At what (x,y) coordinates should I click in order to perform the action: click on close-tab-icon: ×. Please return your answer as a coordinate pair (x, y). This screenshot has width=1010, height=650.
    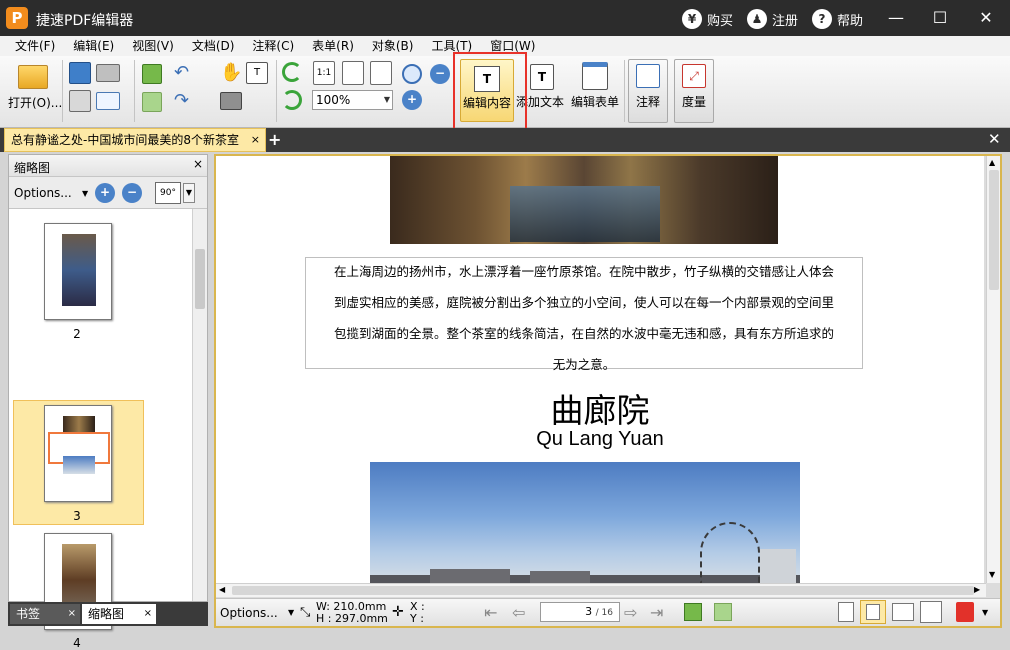
    Looking at the image, I should click on (255, 140).